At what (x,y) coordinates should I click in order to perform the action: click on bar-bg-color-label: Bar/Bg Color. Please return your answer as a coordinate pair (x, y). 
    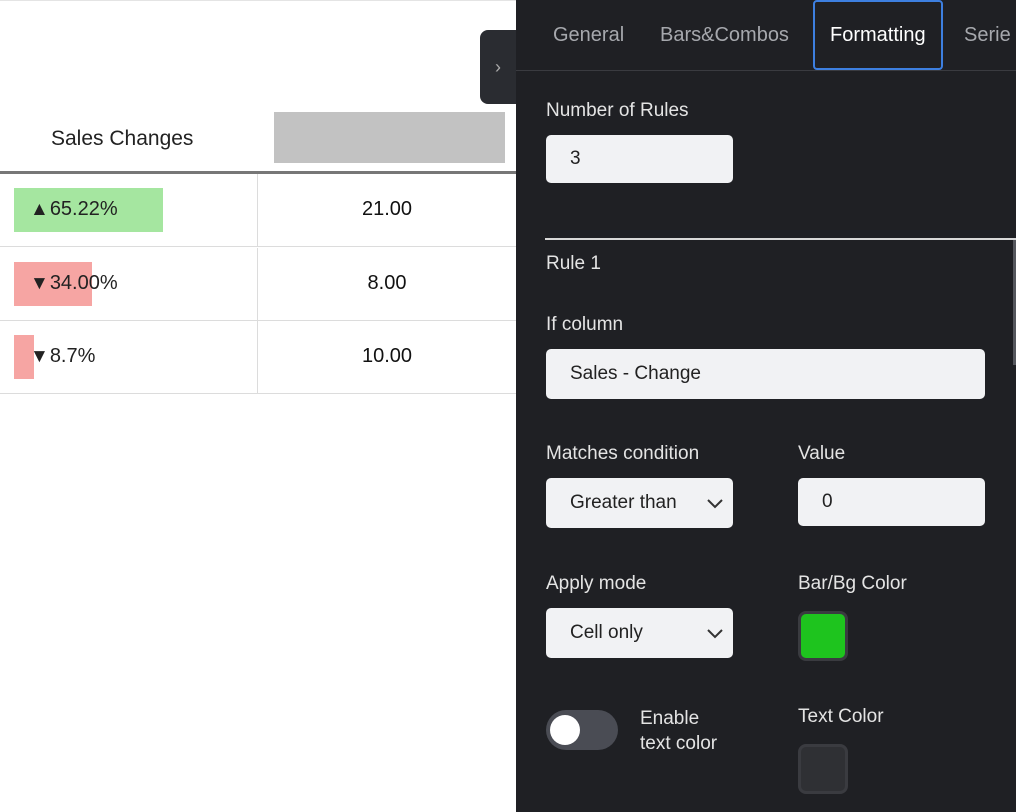
    Looking at the image, I should click on (852, 583).